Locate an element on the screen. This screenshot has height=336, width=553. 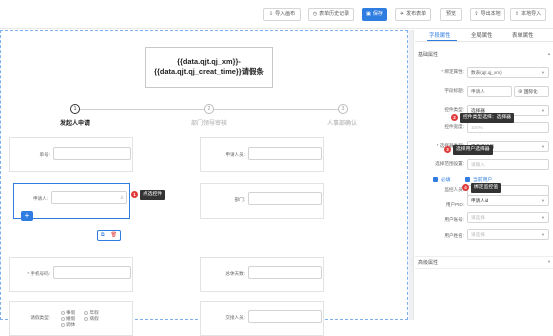
tip-3-badge: 3 is located at coordinates (447, 149).